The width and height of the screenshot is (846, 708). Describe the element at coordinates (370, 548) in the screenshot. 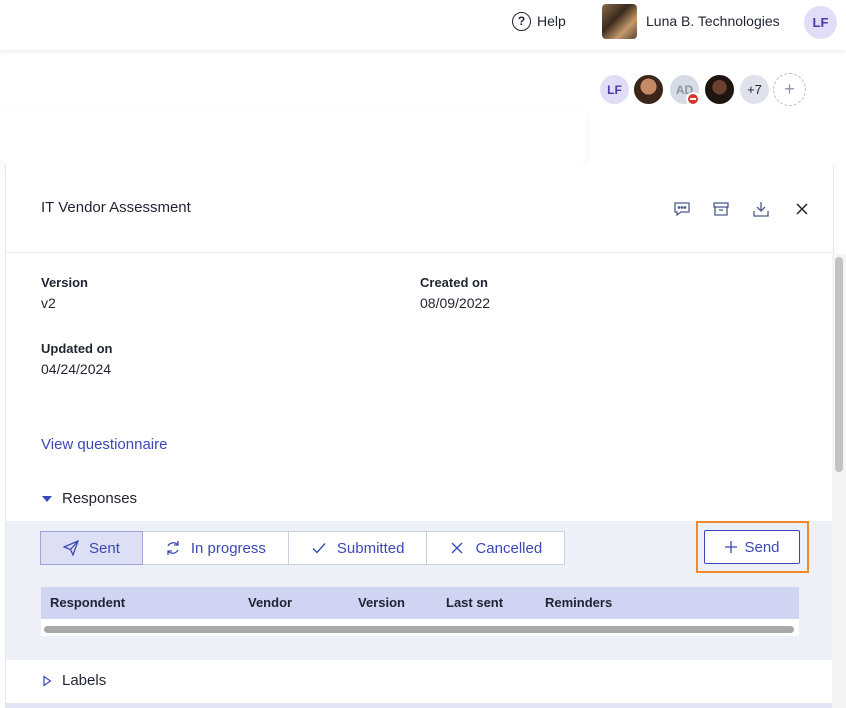

I see `tab-label: Submitted` at that location.